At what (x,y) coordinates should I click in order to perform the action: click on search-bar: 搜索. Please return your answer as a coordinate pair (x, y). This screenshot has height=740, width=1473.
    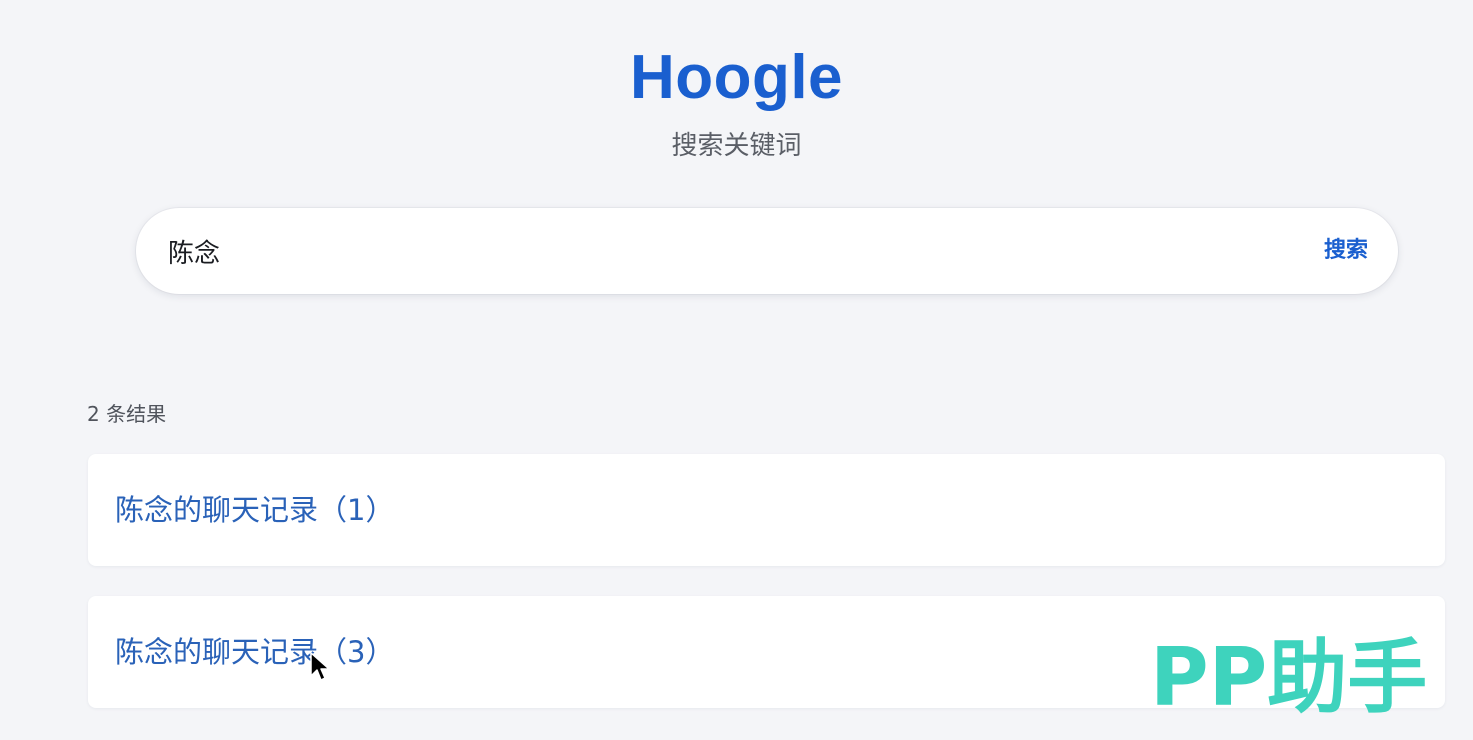
    Looking at the image, I should click on (767, 251).